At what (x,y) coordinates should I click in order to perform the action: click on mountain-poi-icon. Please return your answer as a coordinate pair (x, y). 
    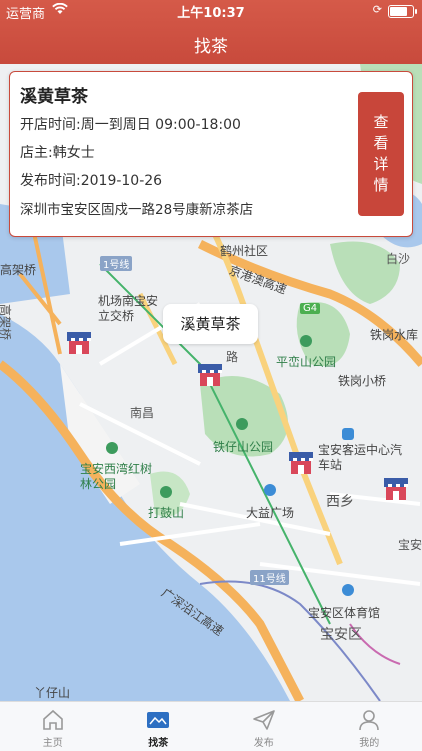
    Looking at the image, I should click on (166, 492).